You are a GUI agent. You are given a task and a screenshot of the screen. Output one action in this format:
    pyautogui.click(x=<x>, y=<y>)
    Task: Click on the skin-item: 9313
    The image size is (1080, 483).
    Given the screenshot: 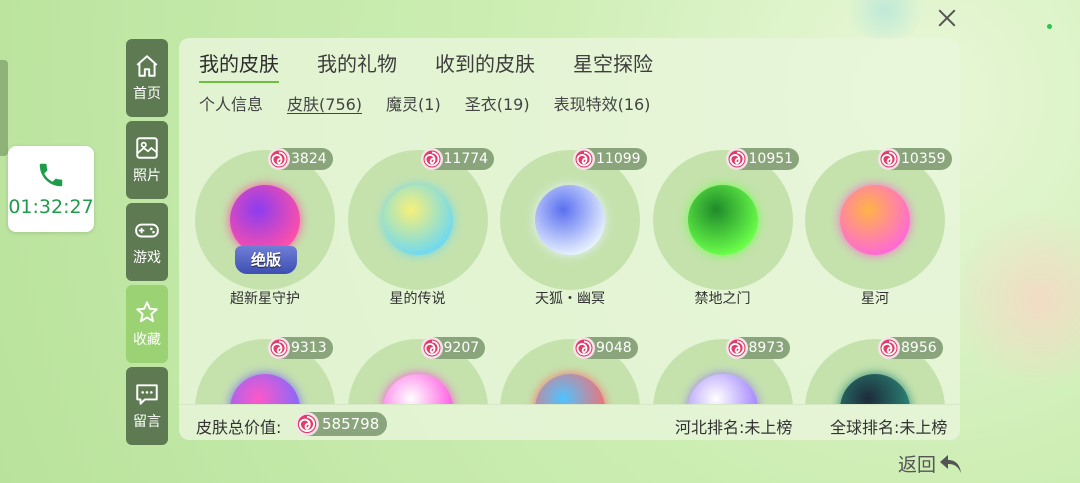 What is the action you would take?
    pyautogui.click(x=265, y=367)
    